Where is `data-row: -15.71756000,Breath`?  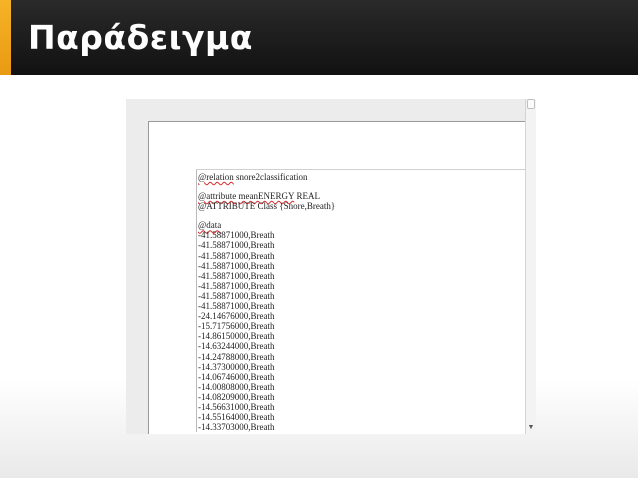
data-row: -15.71756000,Breath is located at coordinates (236, 326).